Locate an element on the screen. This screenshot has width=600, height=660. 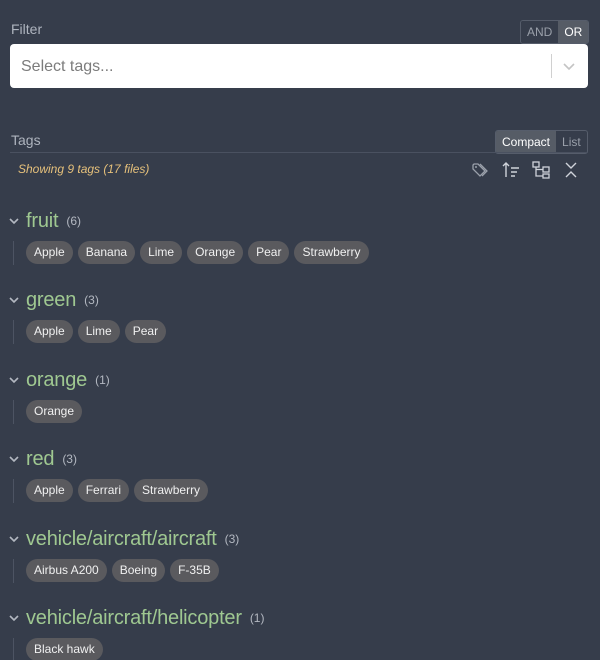
hierarchy-icon is located at coordinates (541, 170).